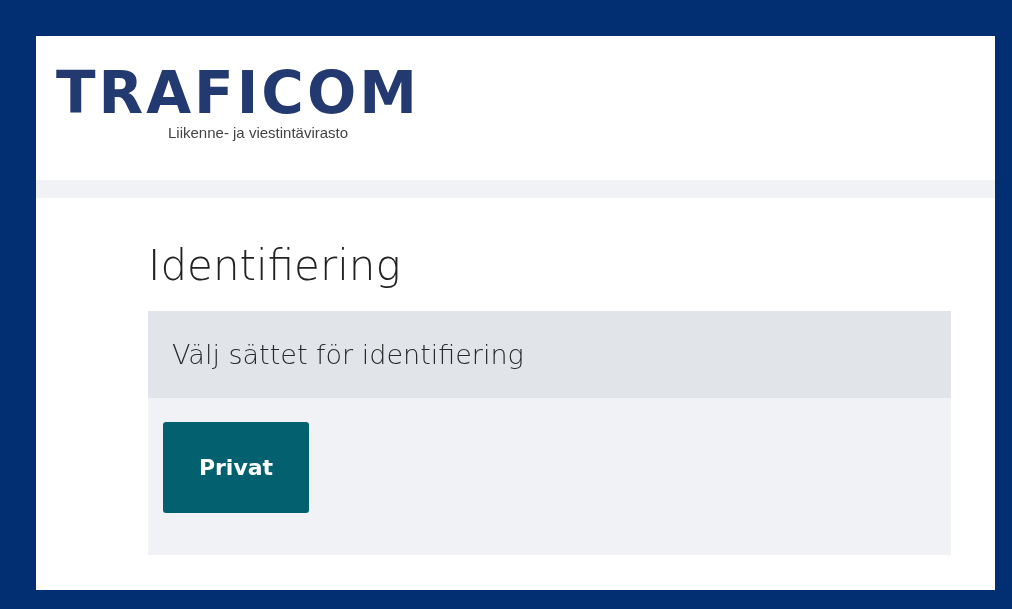 This screenshot has height=609, width=1012. What do you see at coordinates (235, 93) in the screenshot?
I see `logo-wordmark: TRAFICOM` at bounding box center [235, 93].